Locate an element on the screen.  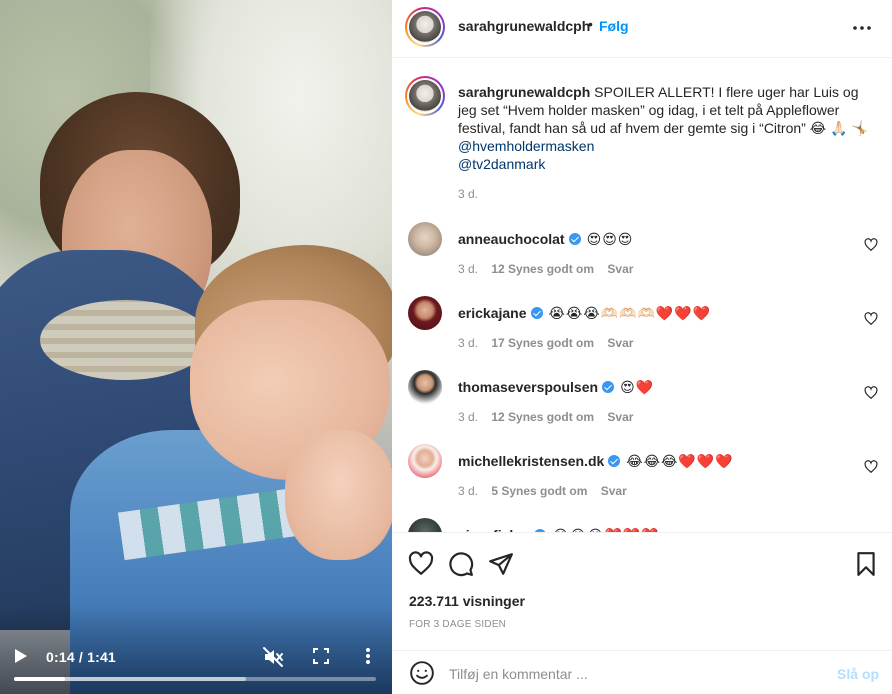
commenter-username: michellekristensen.dk is located at coordinates (531, 461).